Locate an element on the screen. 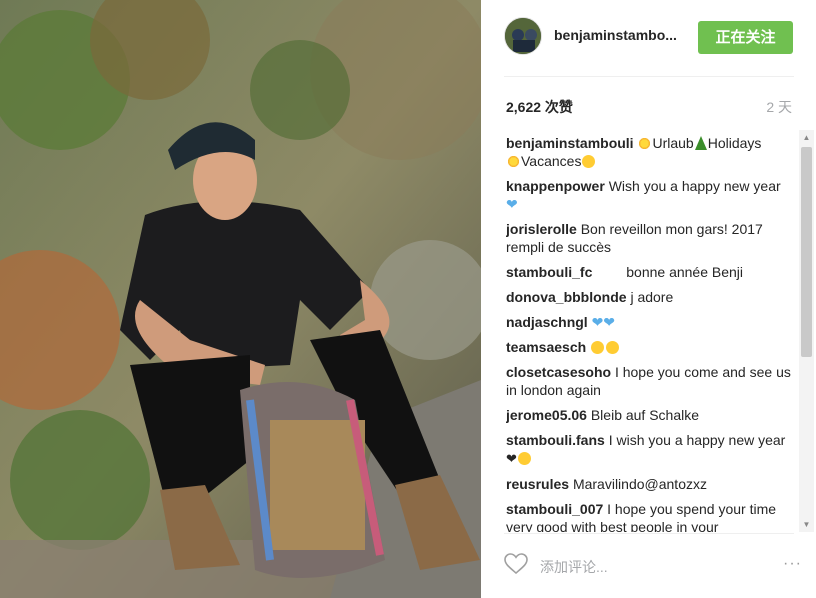 The width and height of the screenshot is (816, 598). blue-heart-emoji-icon: ❤❤ is located at coordinates (603, 322).